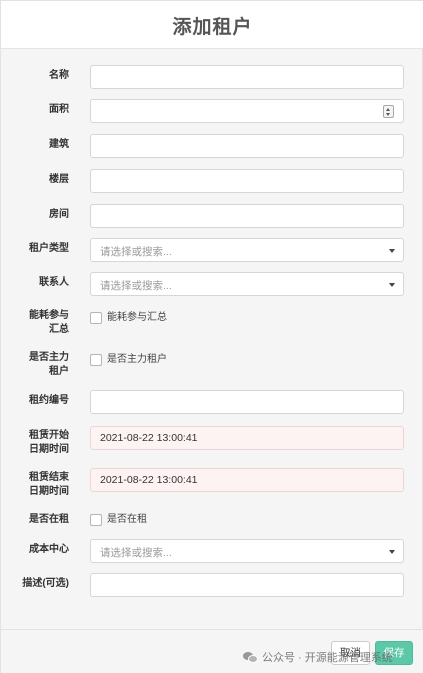  Describe the element at coordinates (137, 318) in the screenshot. I see `energy-summary-checkbox-label: 能耗参与汇总` at that location.